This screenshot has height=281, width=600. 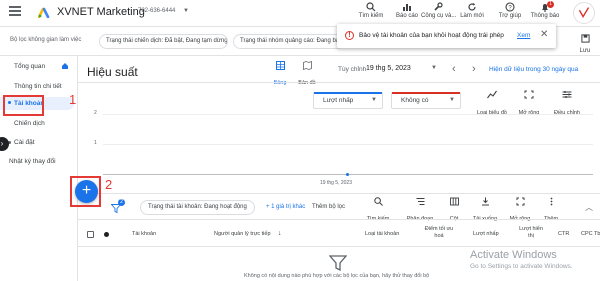 I want to click on y-axis-tick-label: 2, so click(x=95, y=113).